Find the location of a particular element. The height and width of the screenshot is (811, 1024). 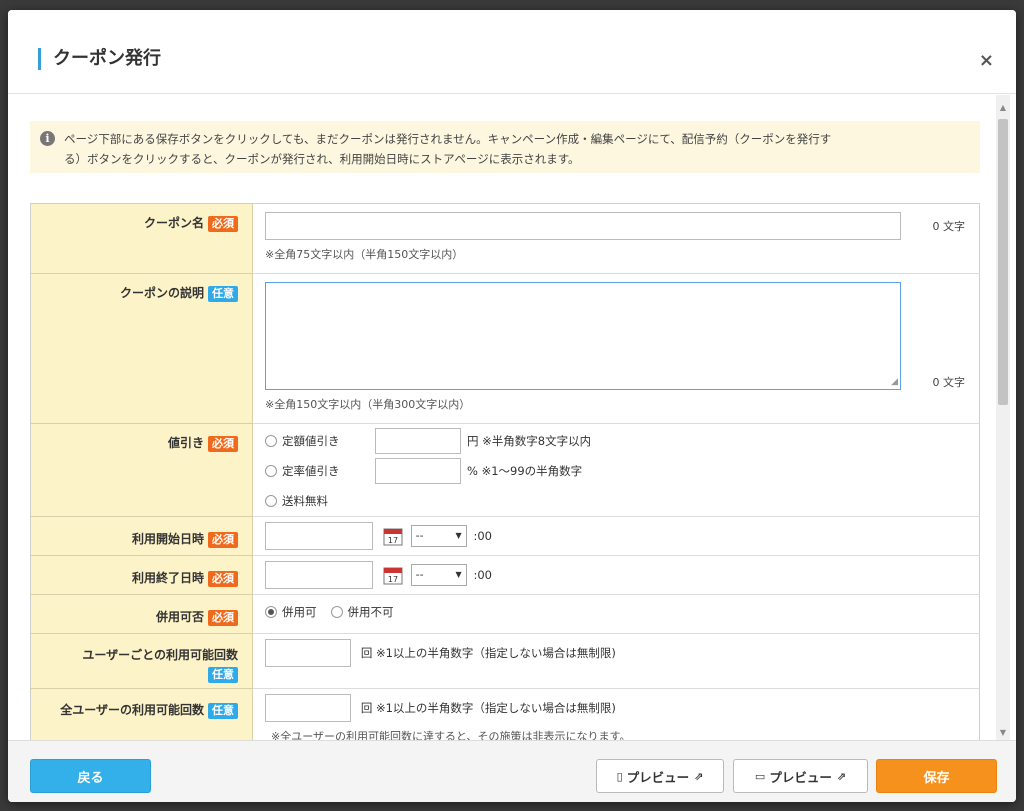

combinable-no-label: 併用不可 is located at coordinates (370, 612).